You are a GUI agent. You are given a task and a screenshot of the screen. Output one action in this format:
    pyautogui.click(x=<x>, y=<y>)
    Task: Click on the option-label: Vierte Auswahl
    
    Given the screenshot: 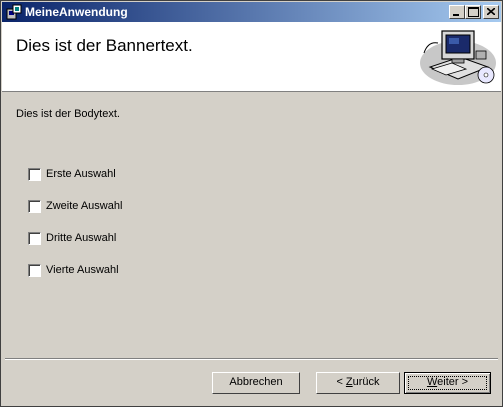 What is the action you would take?
    pyautogui.click(x=82, y=270)
    